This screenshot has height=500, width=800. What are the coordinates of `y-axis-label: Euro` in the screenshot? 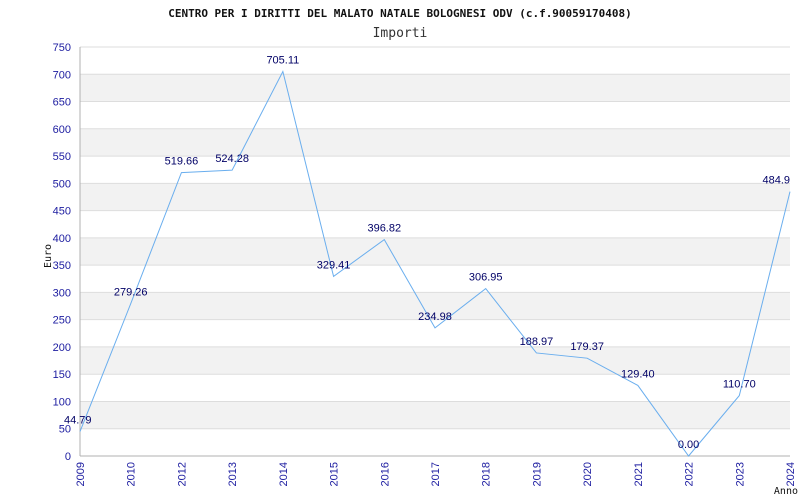 It's located at (48, 256).